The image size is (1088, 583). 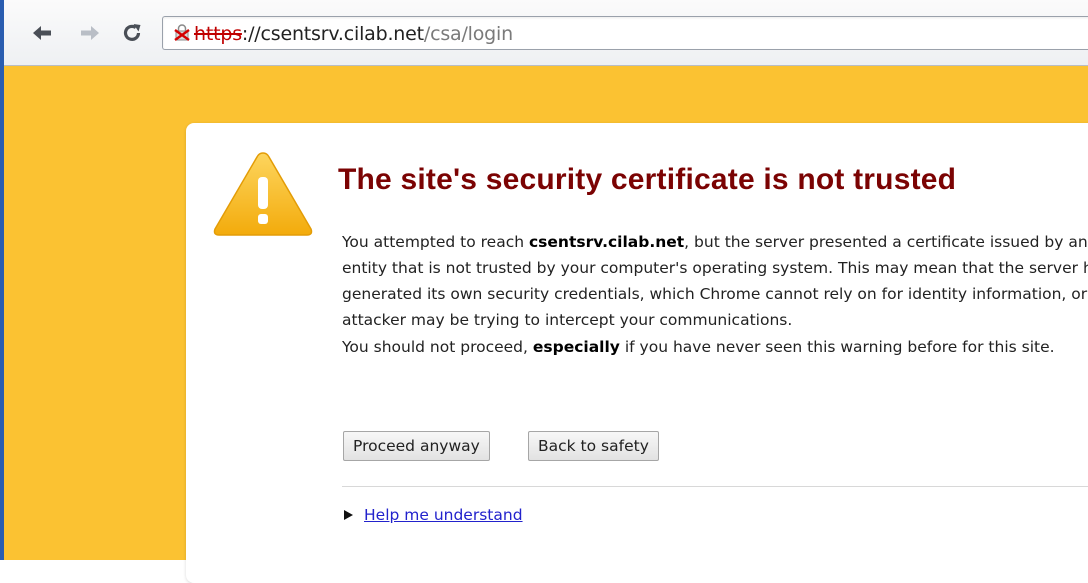 I want to click on para1-prefix: You attempted to reach, so click(x=435, y=242).